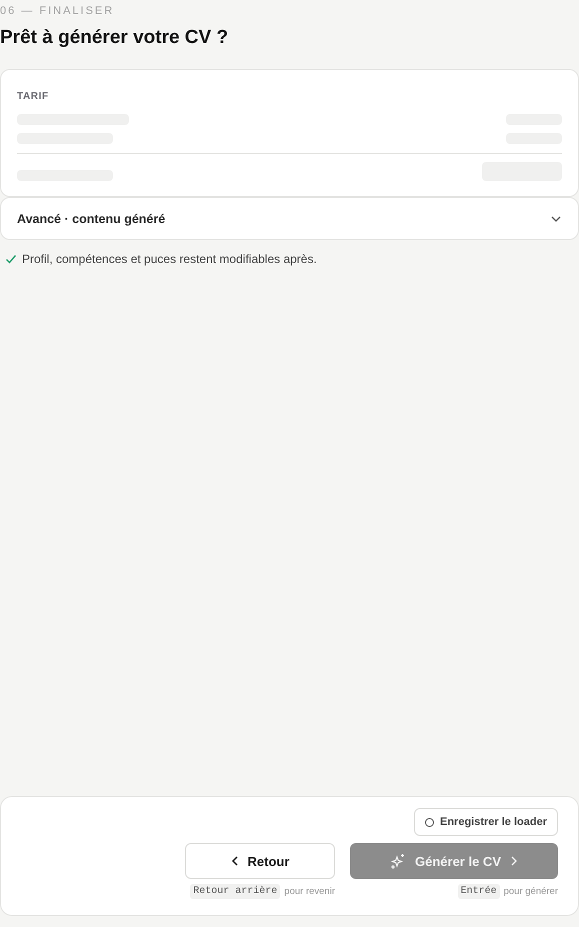 This screenshot has height=927, width=579. Describe the element at coordinates (57, 11) in the screenshot. I see `step-label: 06 — FINALISER` at that location.